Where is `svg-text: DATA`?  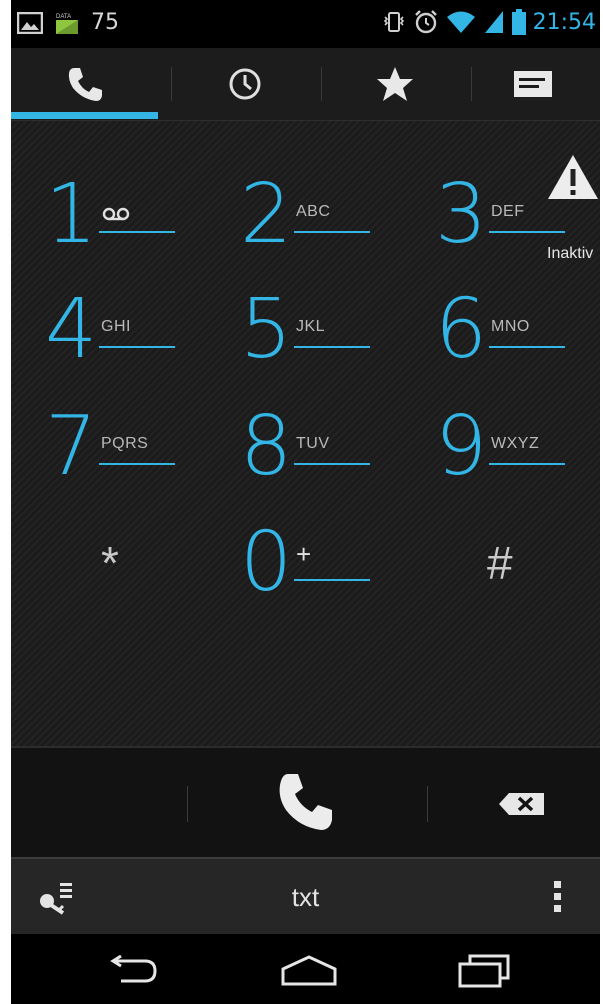 svg-text: DATA is located at coordinates (63, 17).